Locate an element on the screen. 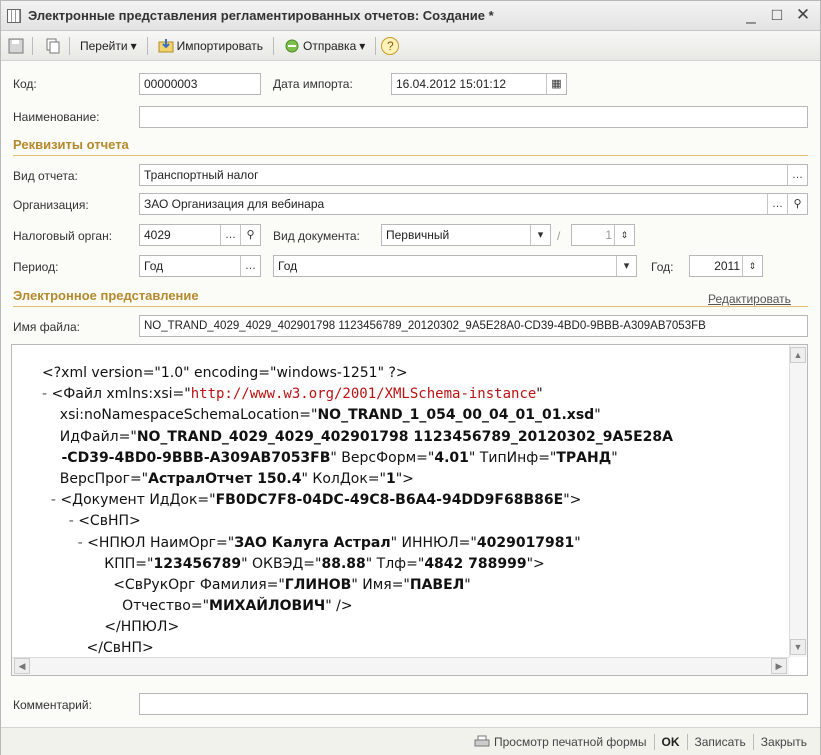 The image size is (821, 755). xml-attr-value: ЗАО Калуга Астрал is located at coordinates (312, 542).